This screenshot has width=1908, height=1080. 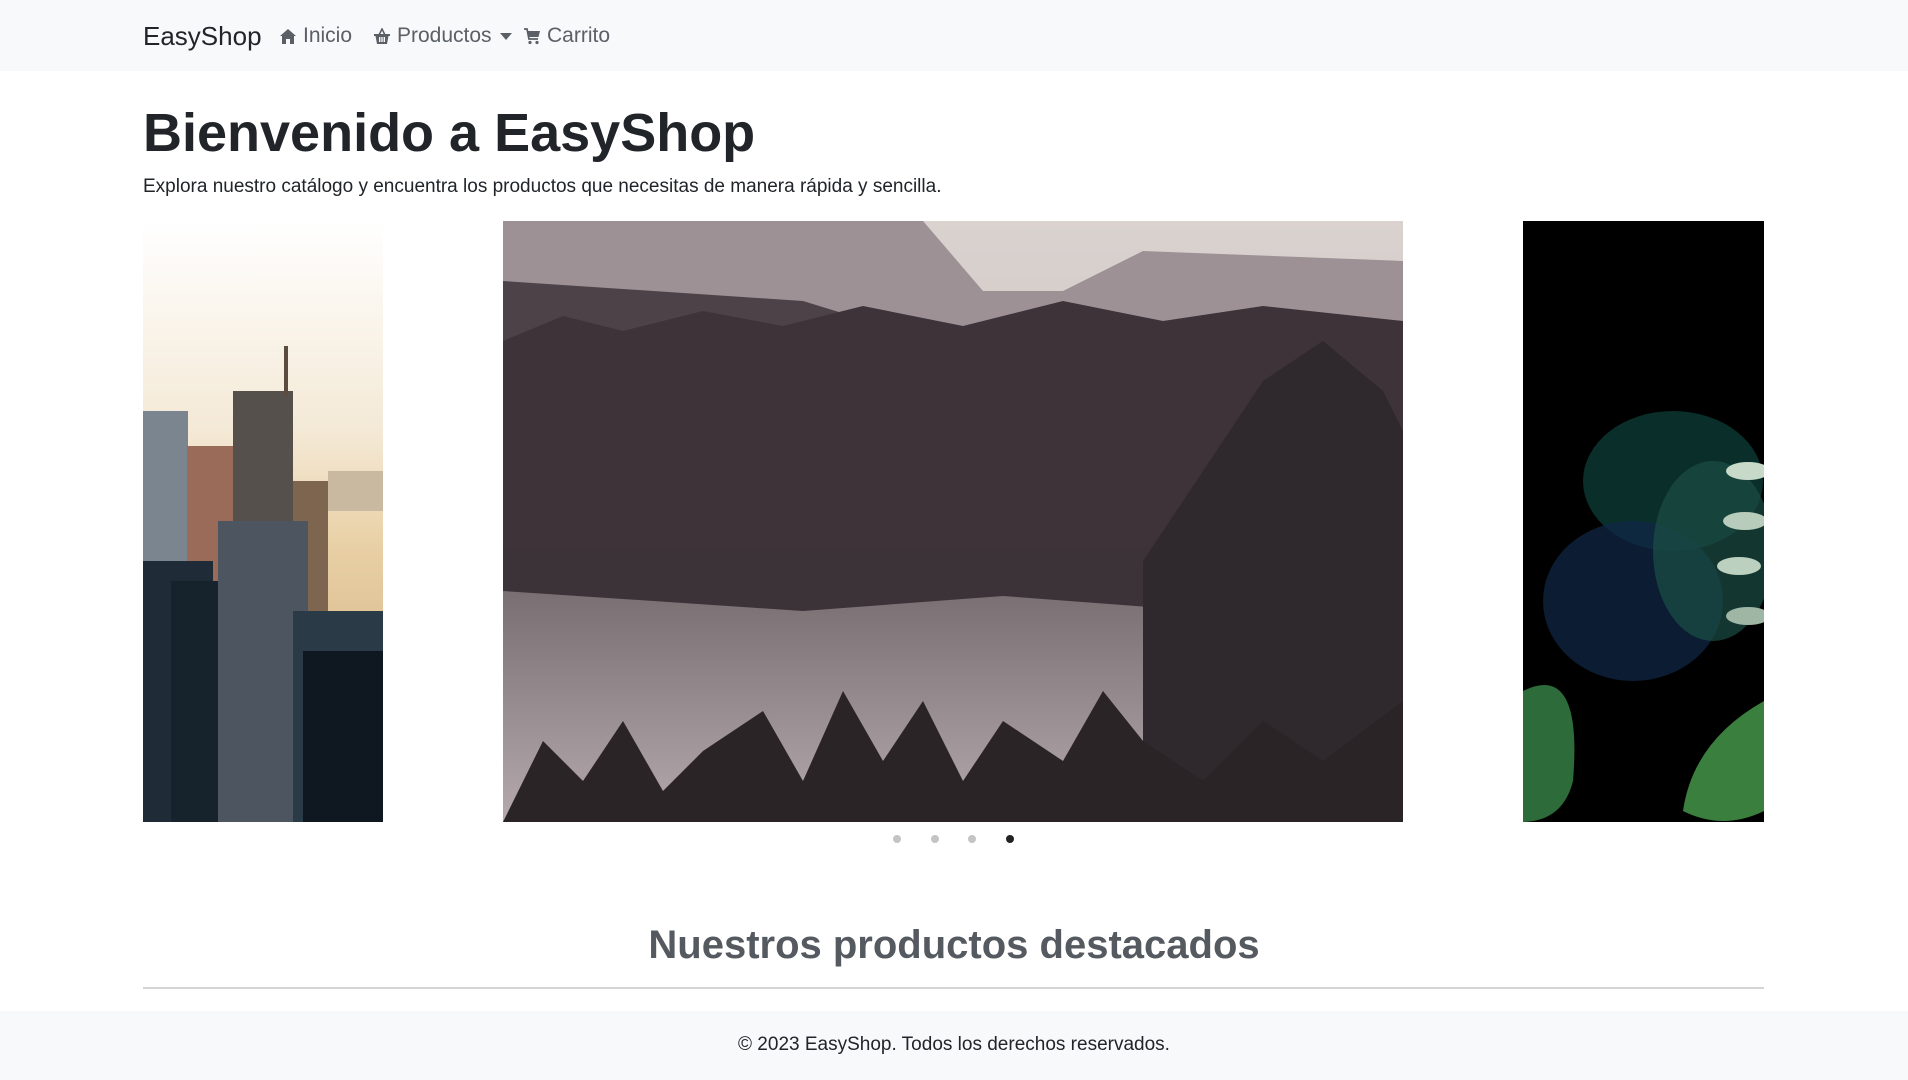 What do you see at coordinates (328, 35) in the screenshot?
I see `nav-item-label: Inicio` at bounding box center [328, 35].